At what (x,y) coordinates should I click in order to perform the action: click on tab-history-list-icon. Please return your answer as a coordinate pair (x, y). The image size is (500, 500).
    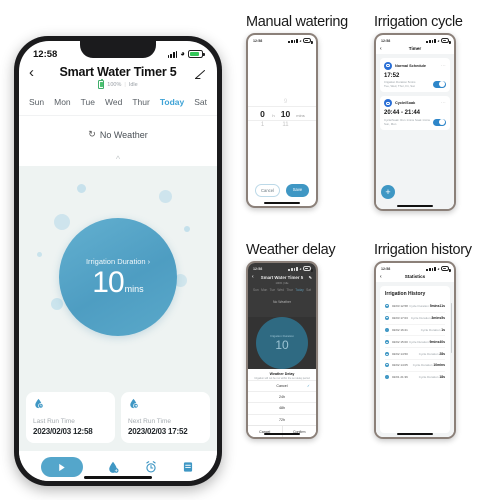
    Looking at the image, I should click on (188, 467).